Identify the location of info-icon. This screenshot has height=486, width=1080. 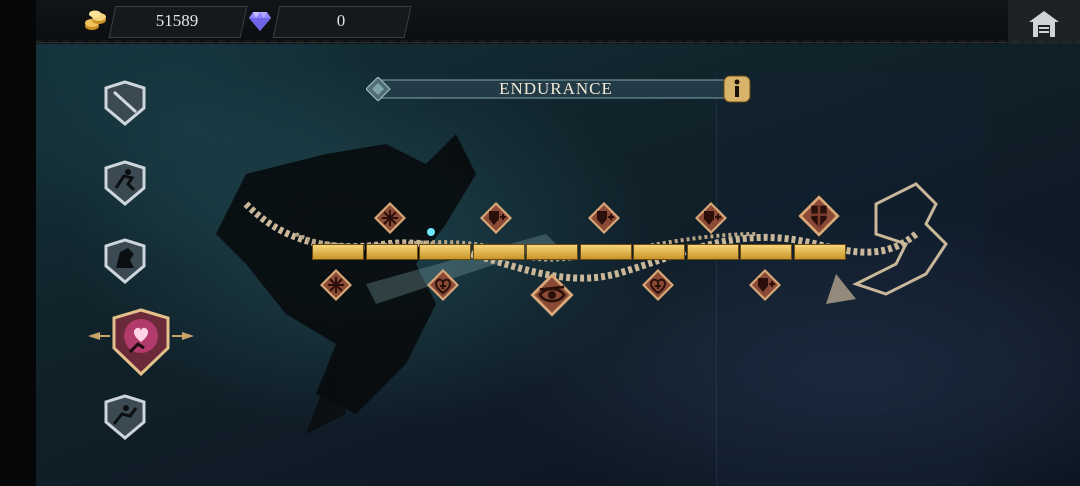
(737, 89).